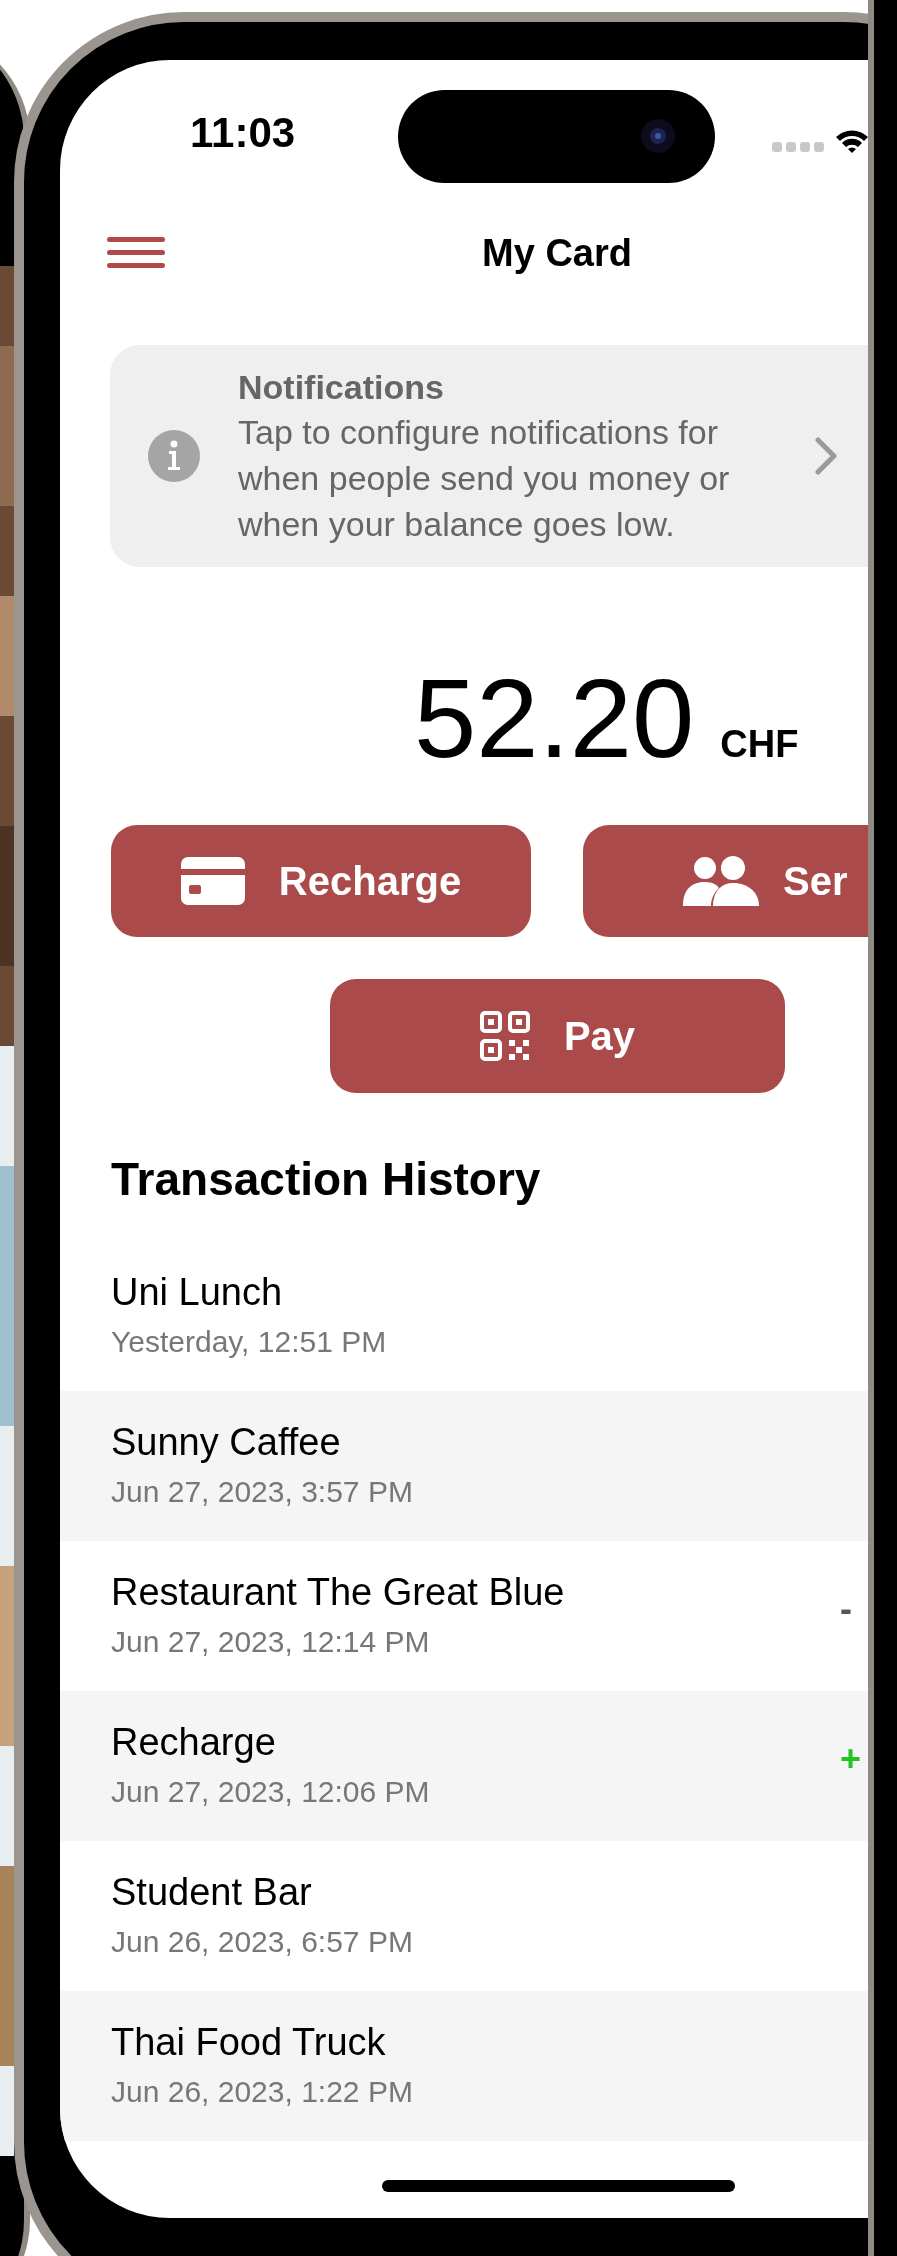  Describe the element at coordinates (326, 1179) in the screenshot. I see `section-heading: Transaction History` at that location.